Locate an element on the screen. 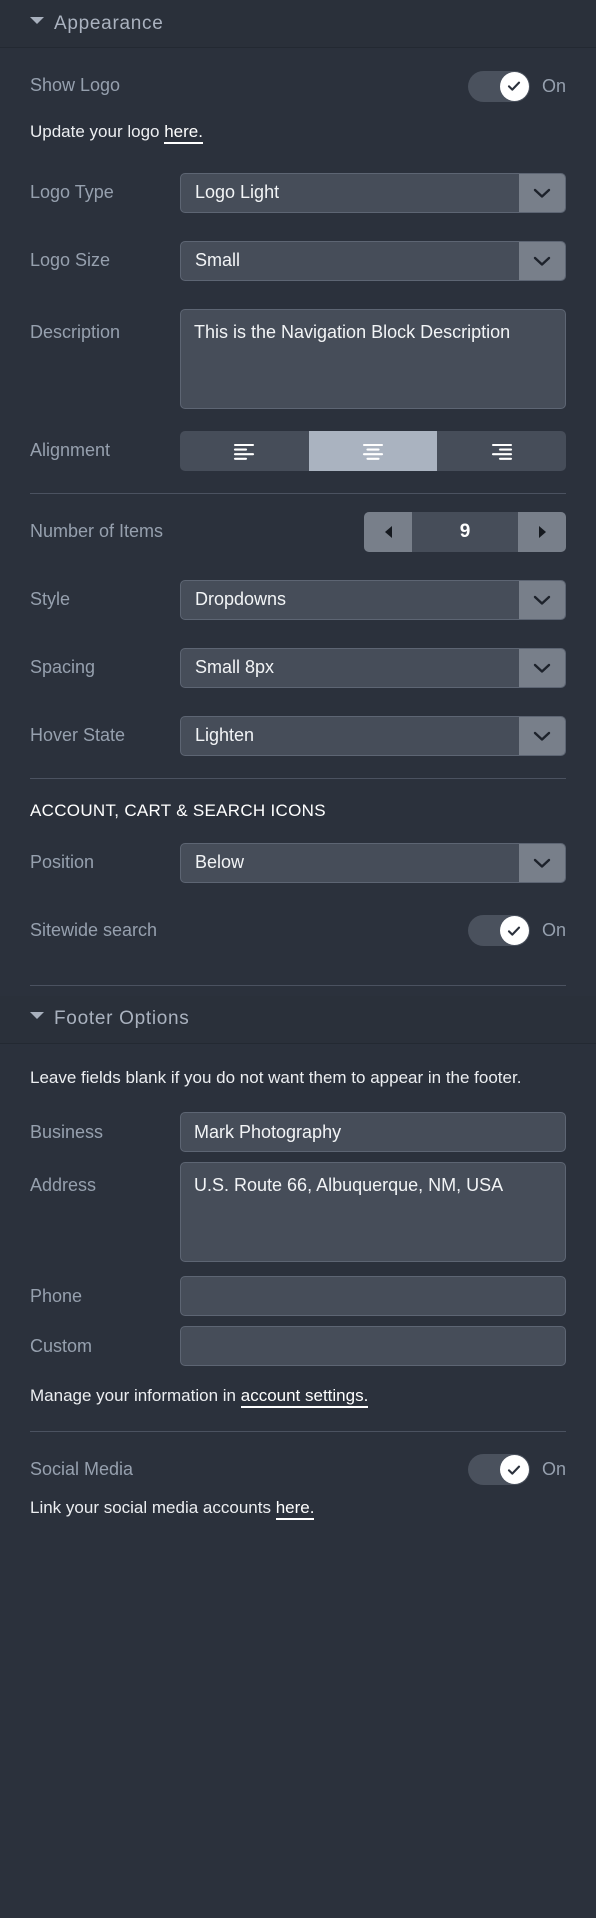  logo-type-dropdown: Logo Light is located at coordinates (373, 192).